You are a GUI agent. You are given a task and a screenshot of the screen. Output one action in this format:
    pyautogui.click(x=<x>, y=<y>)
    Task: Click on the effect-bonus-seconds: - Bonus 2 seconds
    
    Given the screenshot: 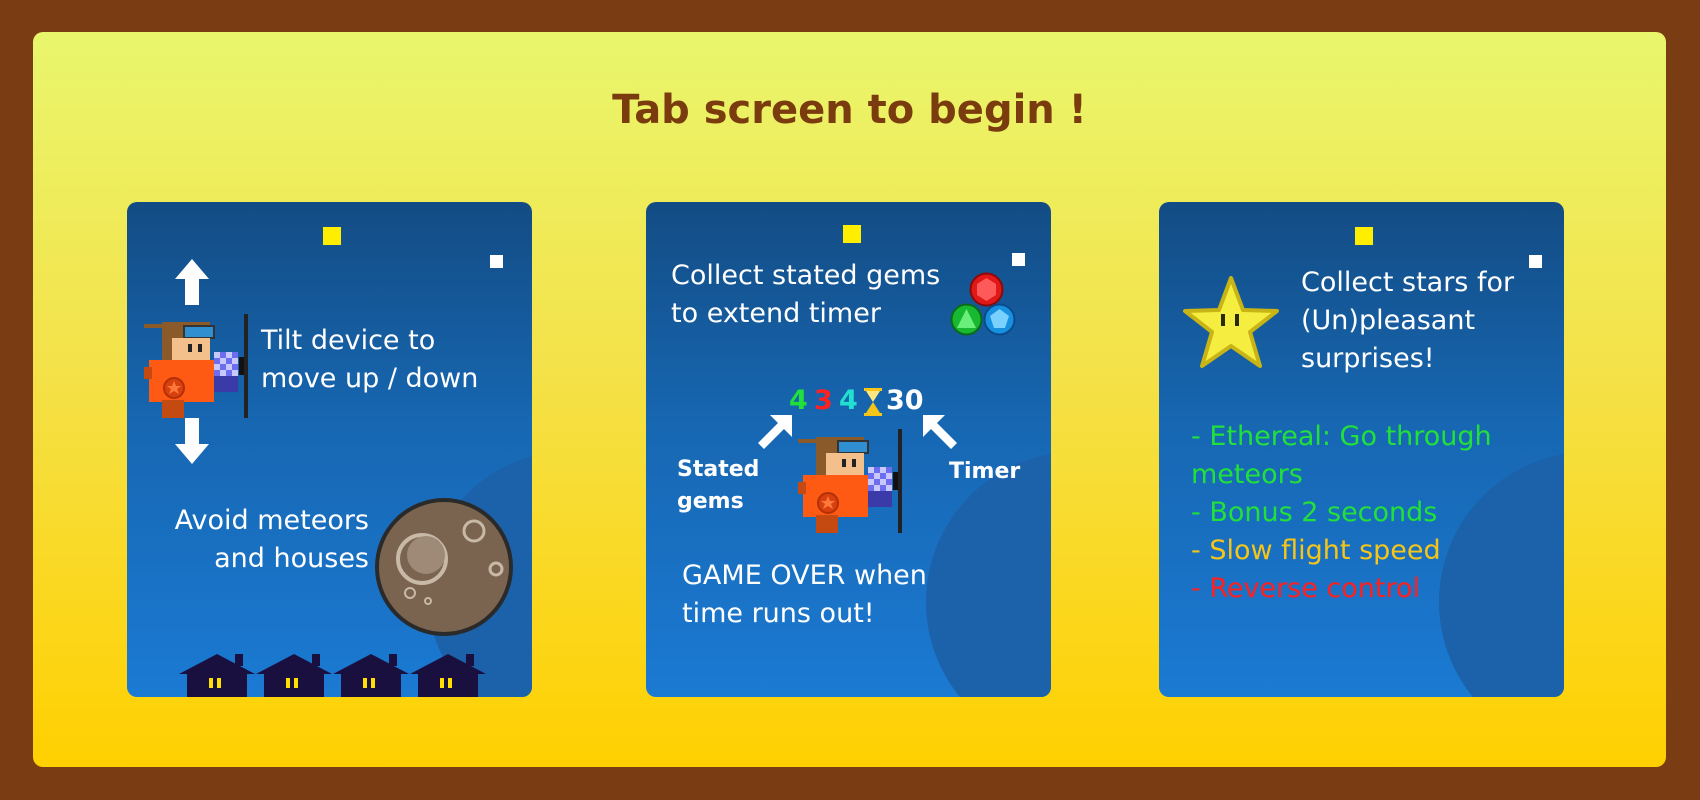 What is the action you would take?
    pyautogui.click(x=1314, y=512)
    